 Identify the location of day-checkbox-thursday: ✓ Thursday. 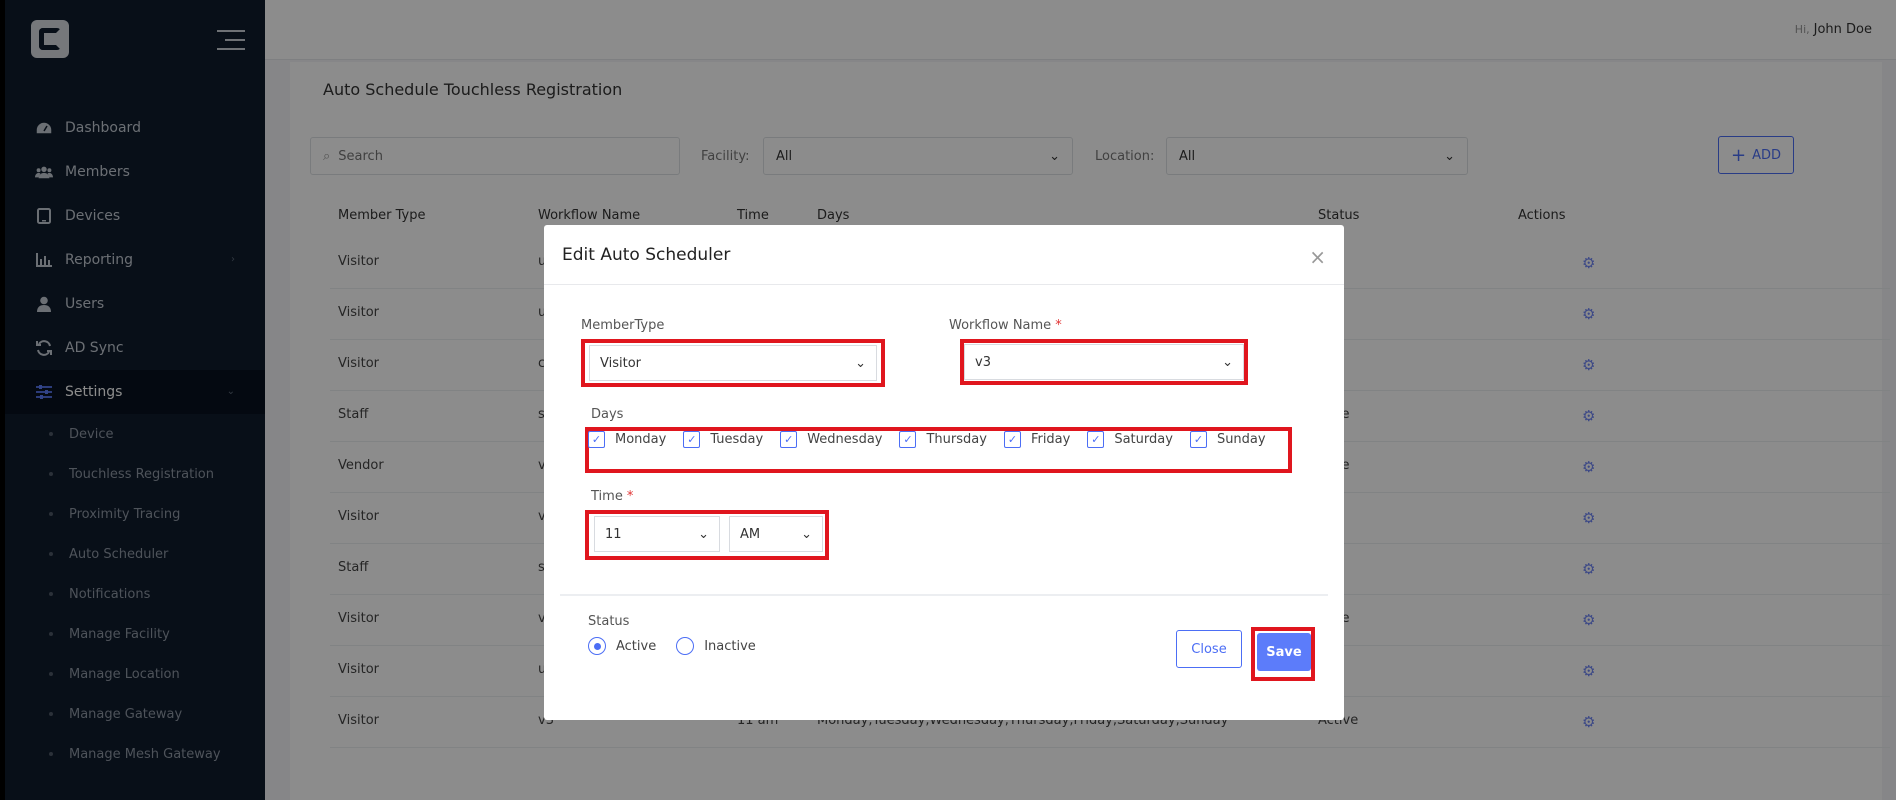
(943, 439).